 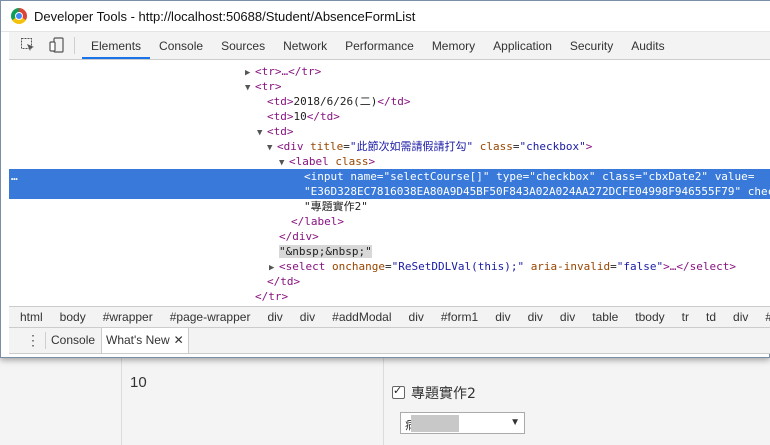 What do you see at coordinates (361, 317) in the screenshot?
I see `breadcrumb-item: #addModal` at bounding box center [361, 317].